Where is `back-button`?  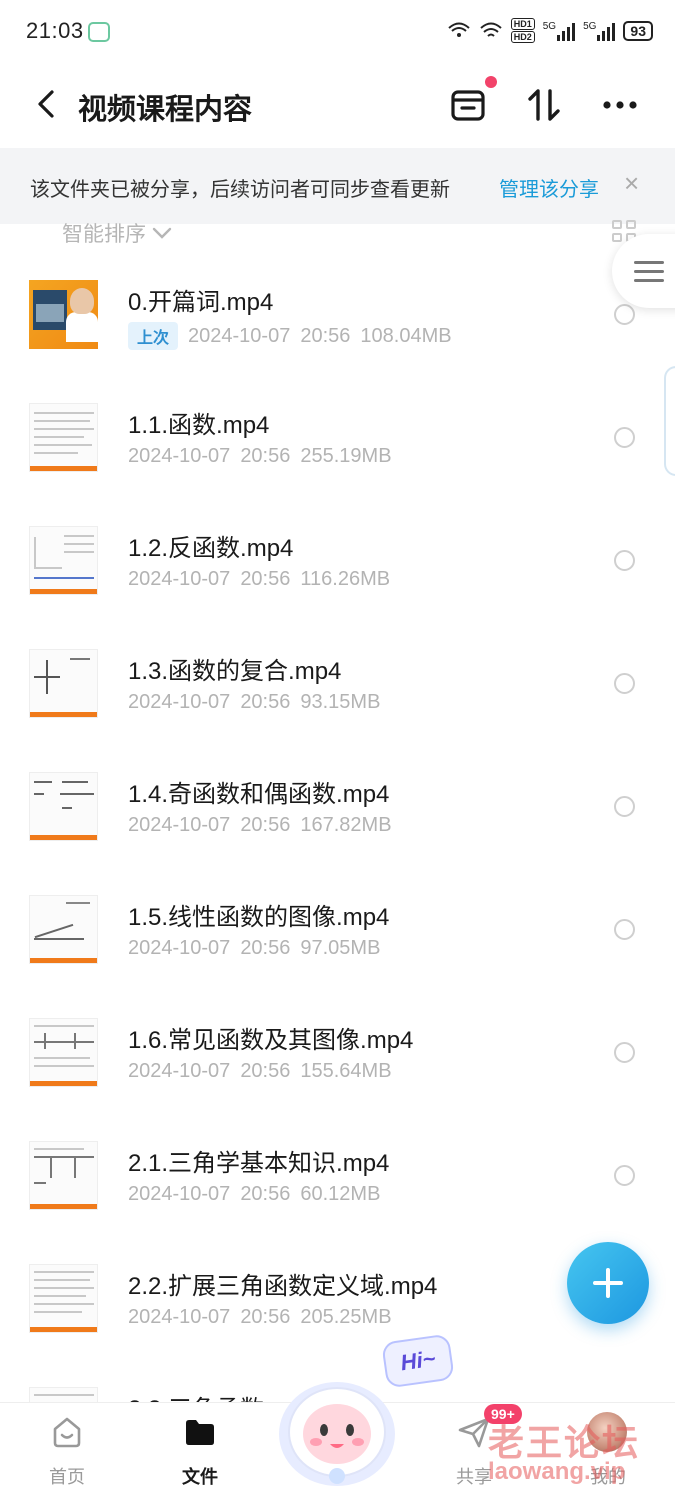
back-button is located at coordinates (46, 104).